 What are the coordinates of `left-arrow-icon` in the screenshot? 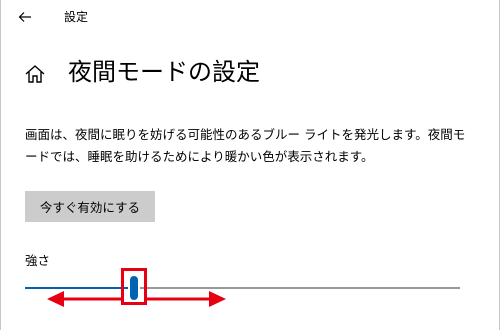 It's located at (85, 299).